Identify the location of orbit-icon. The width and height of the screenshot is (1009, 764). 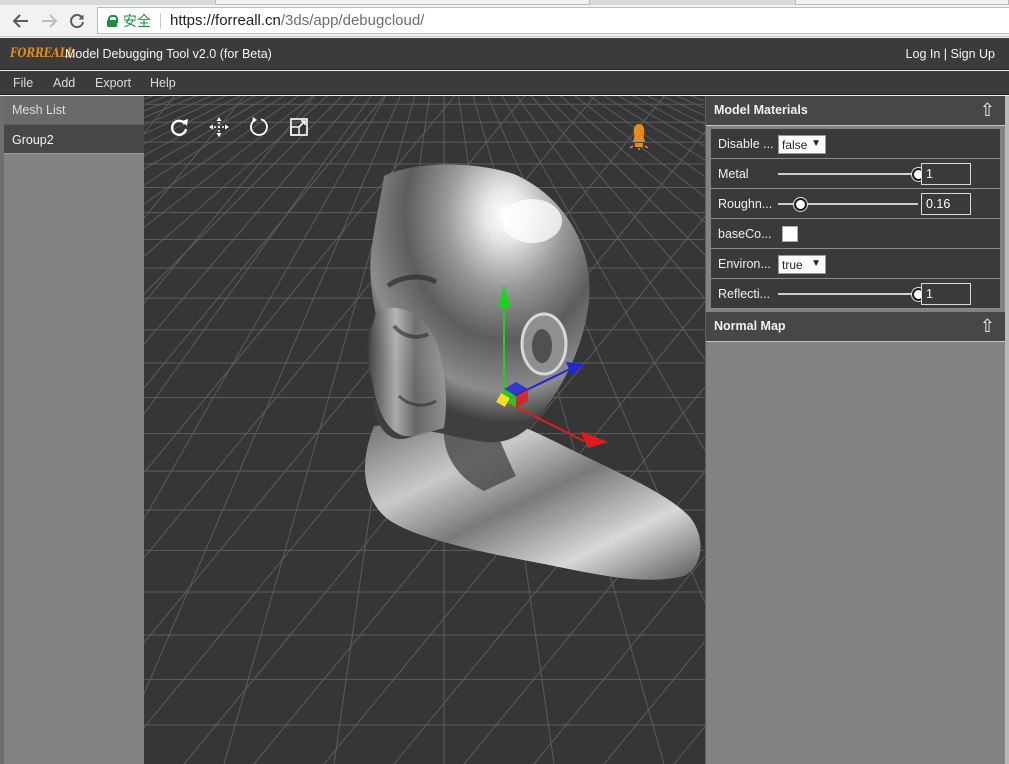
(259, 127).